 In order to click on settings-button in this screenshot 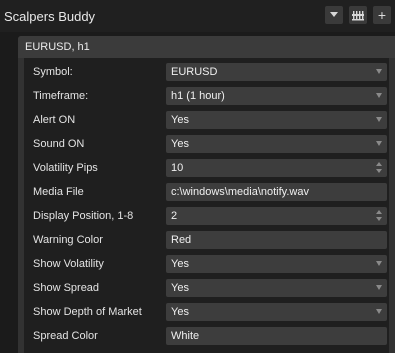, I will do `click(358, 15)`.